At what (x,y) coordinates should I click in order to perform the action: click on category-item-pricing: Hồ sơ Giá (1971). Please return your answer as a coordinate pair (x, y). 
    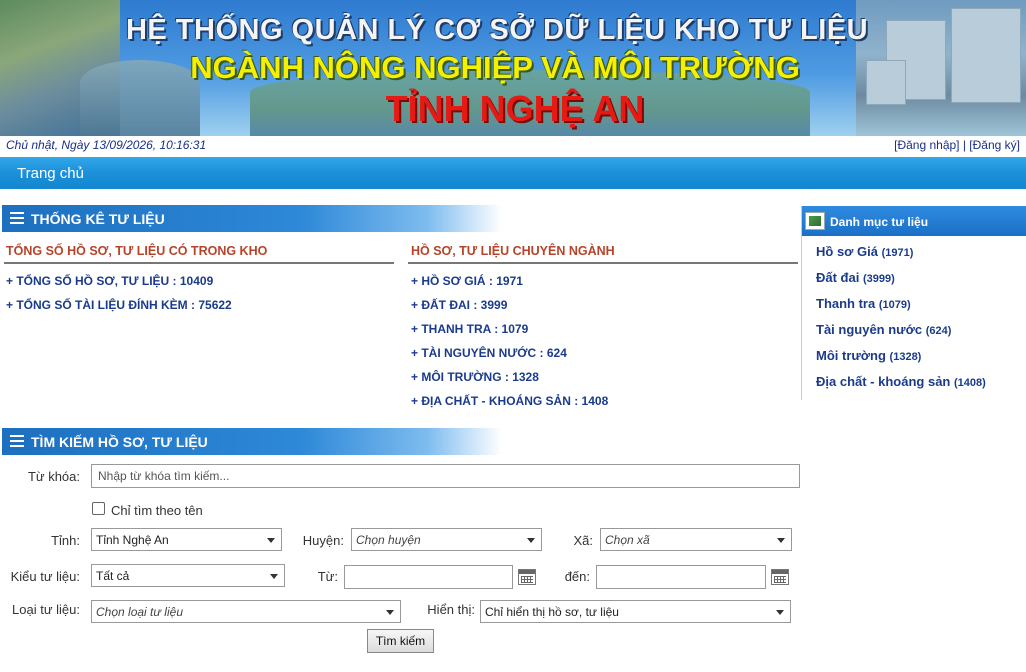
    Looking at the image, I should click on (864, 251).